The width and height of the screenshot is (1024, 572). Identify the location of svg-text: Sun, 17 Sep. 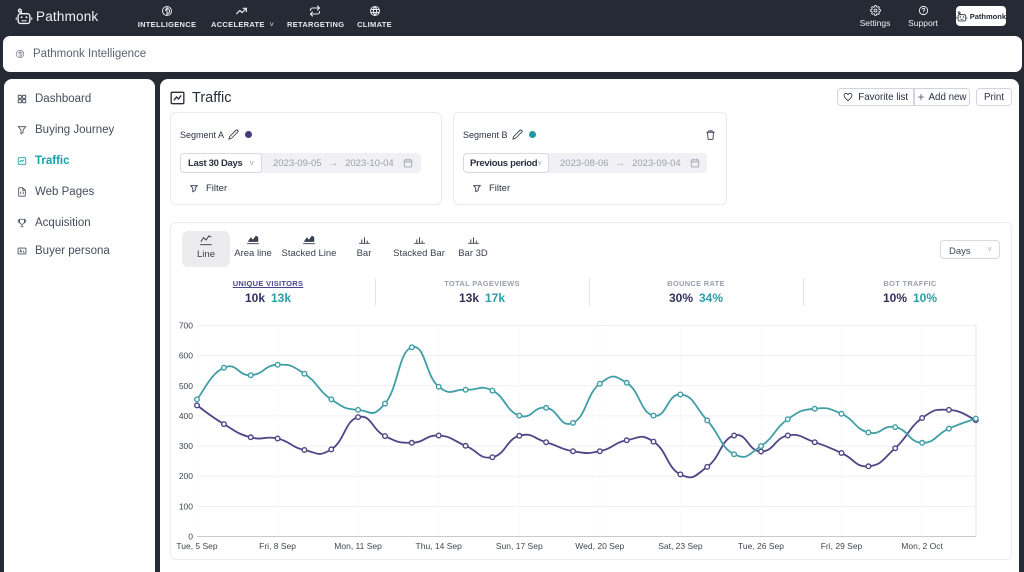
(519, 546).